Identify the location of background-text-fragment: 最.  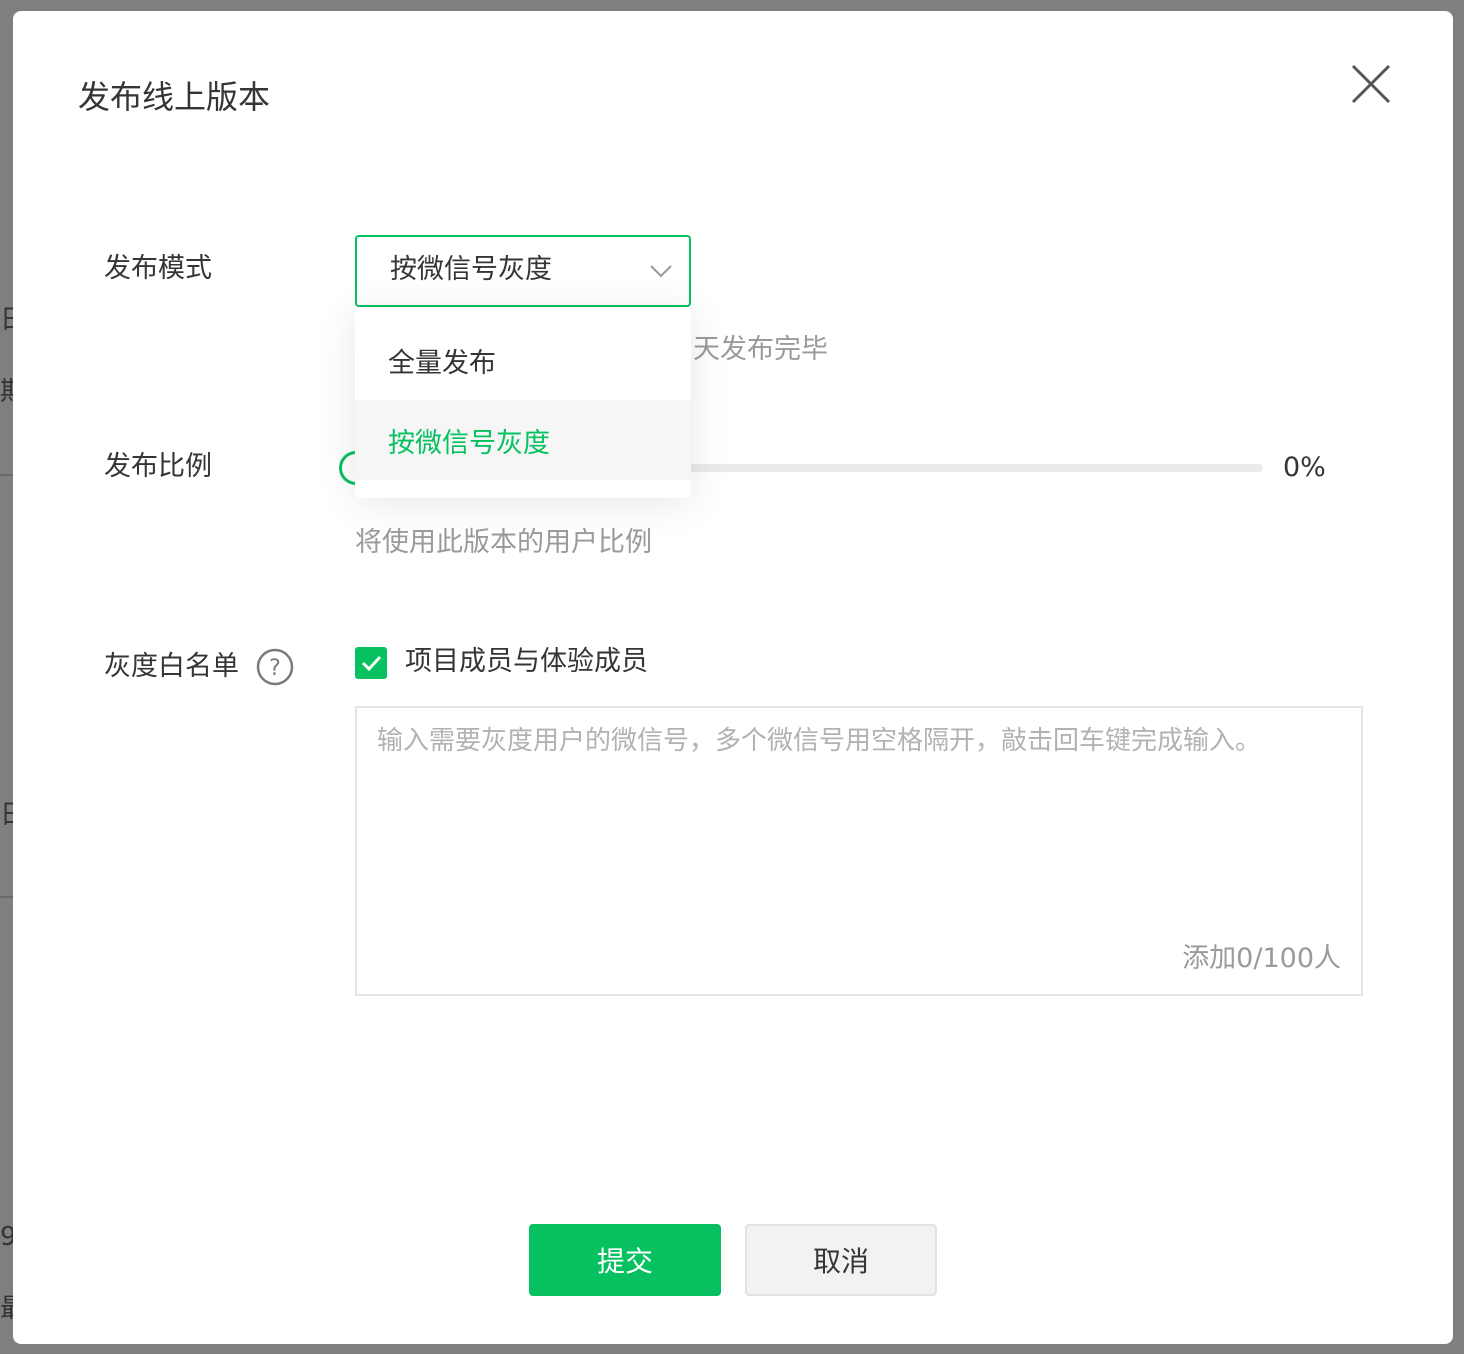
(7, 1309).